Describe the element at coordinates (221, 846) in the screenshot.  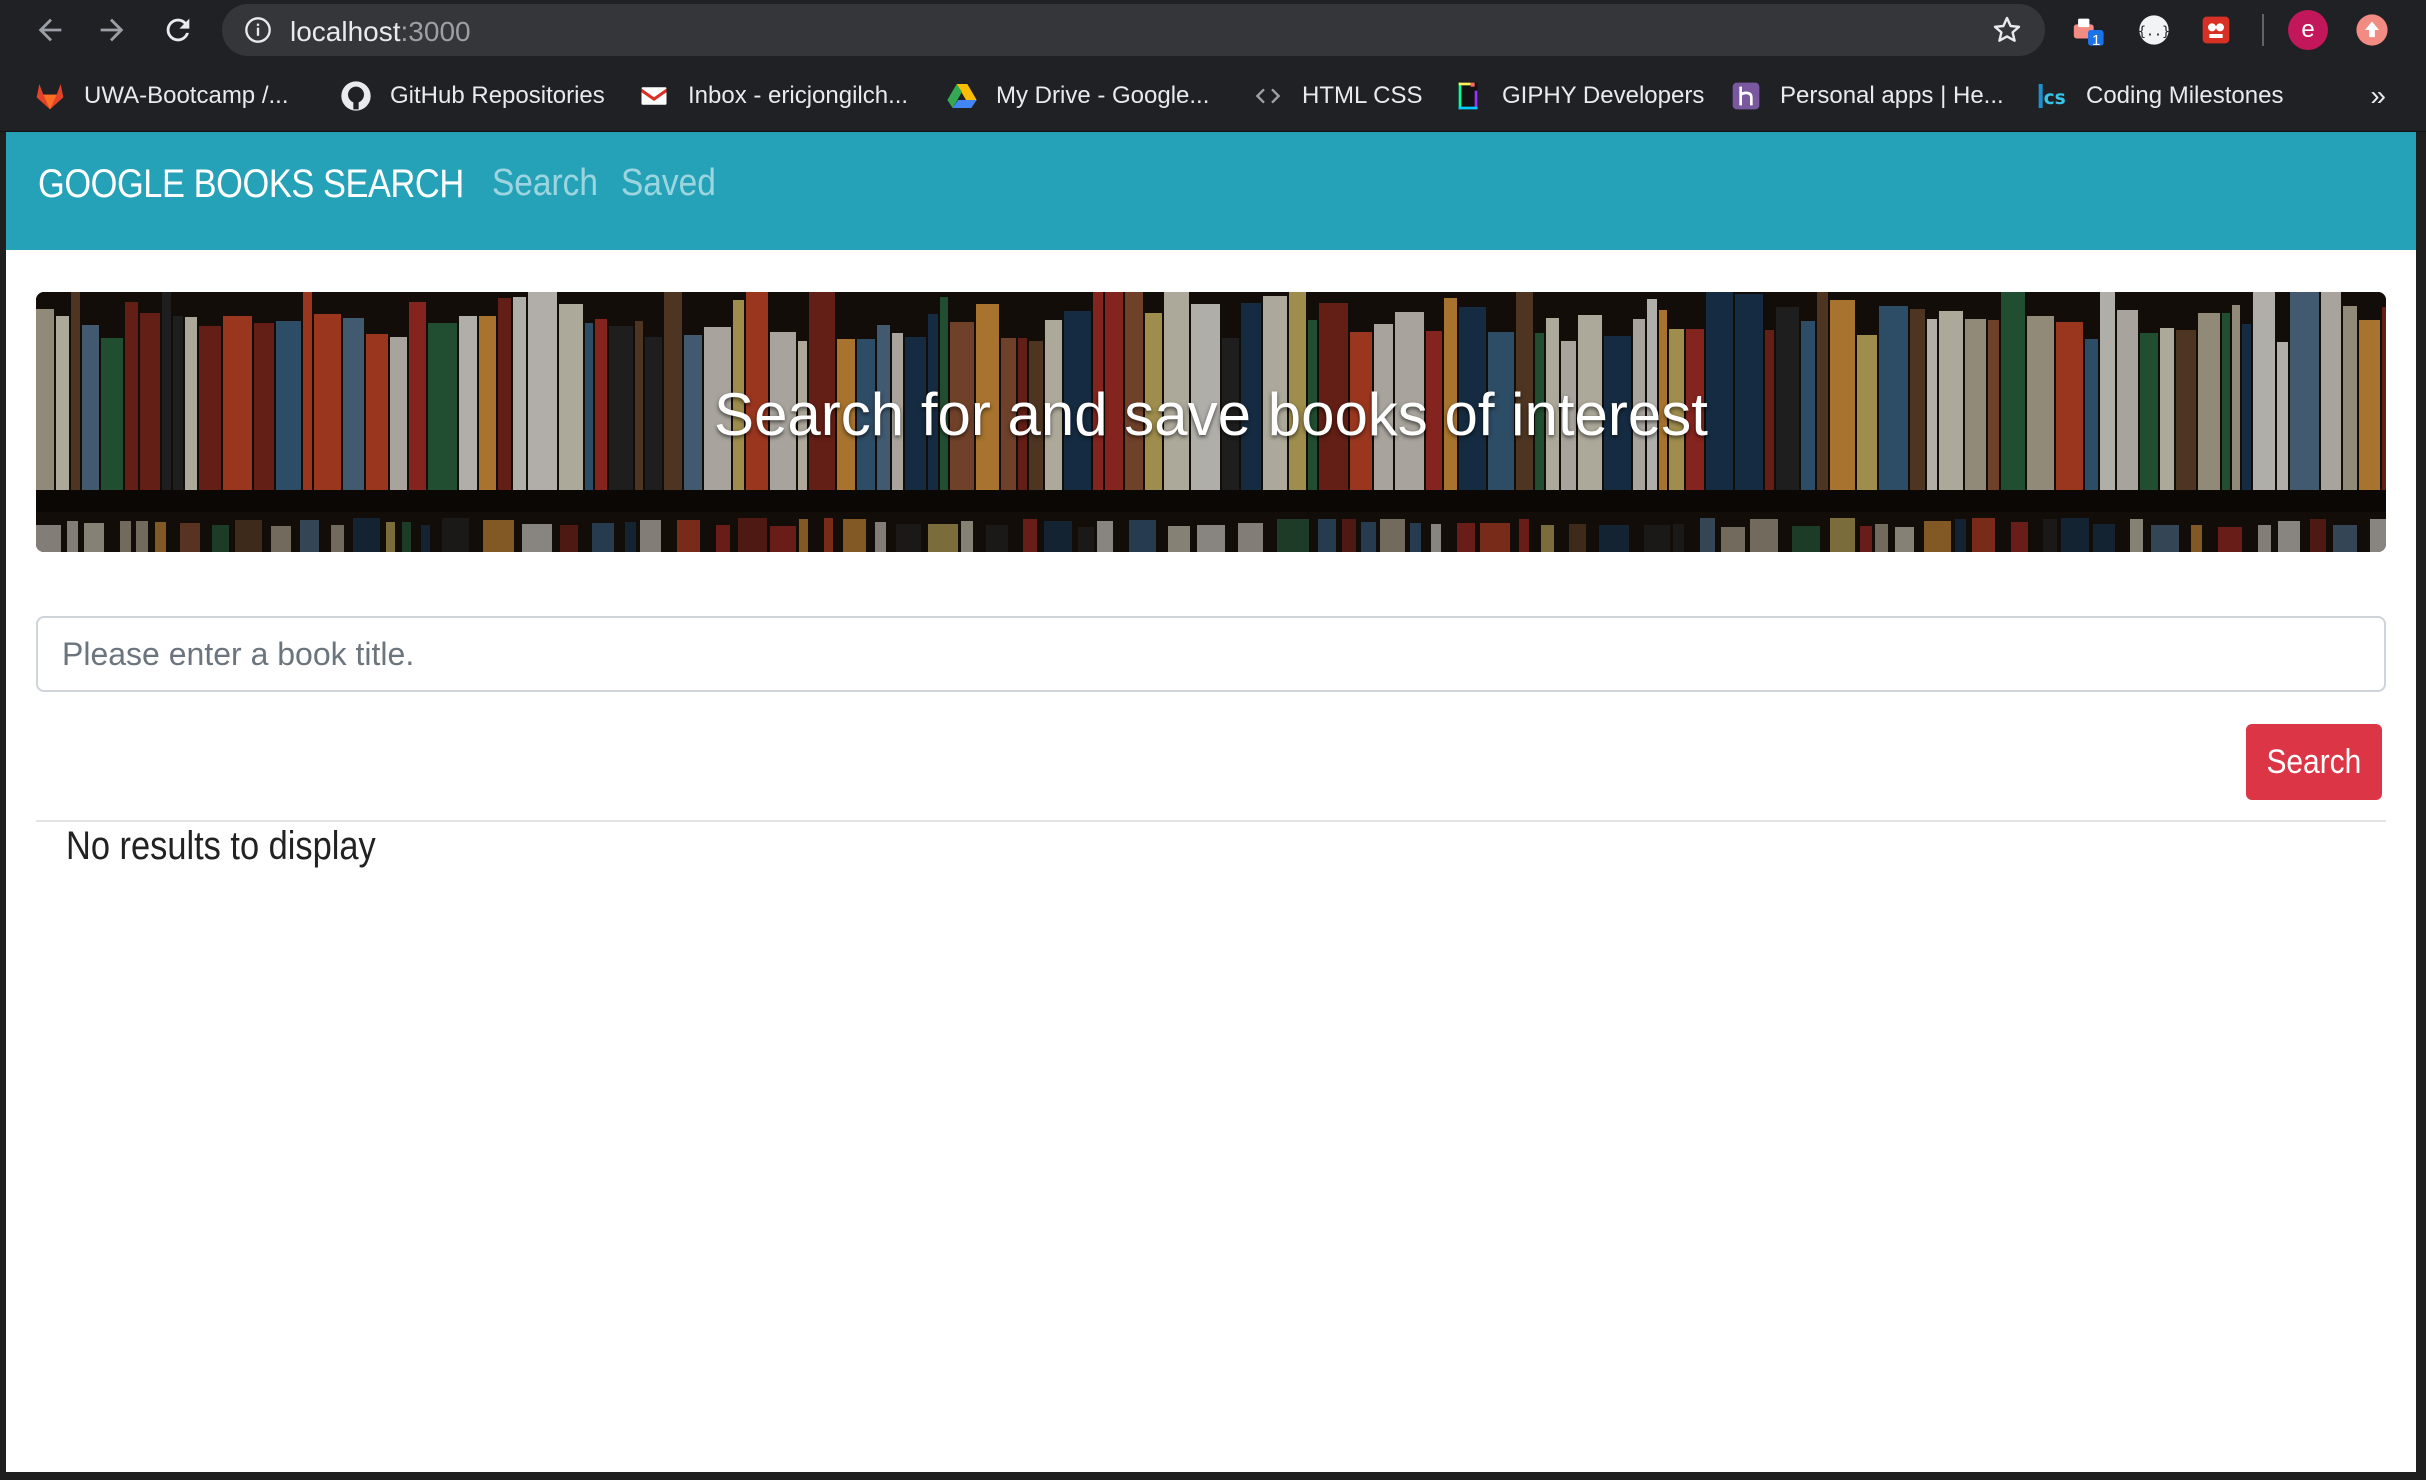
I see `no-results-message: No results to display` at that location.